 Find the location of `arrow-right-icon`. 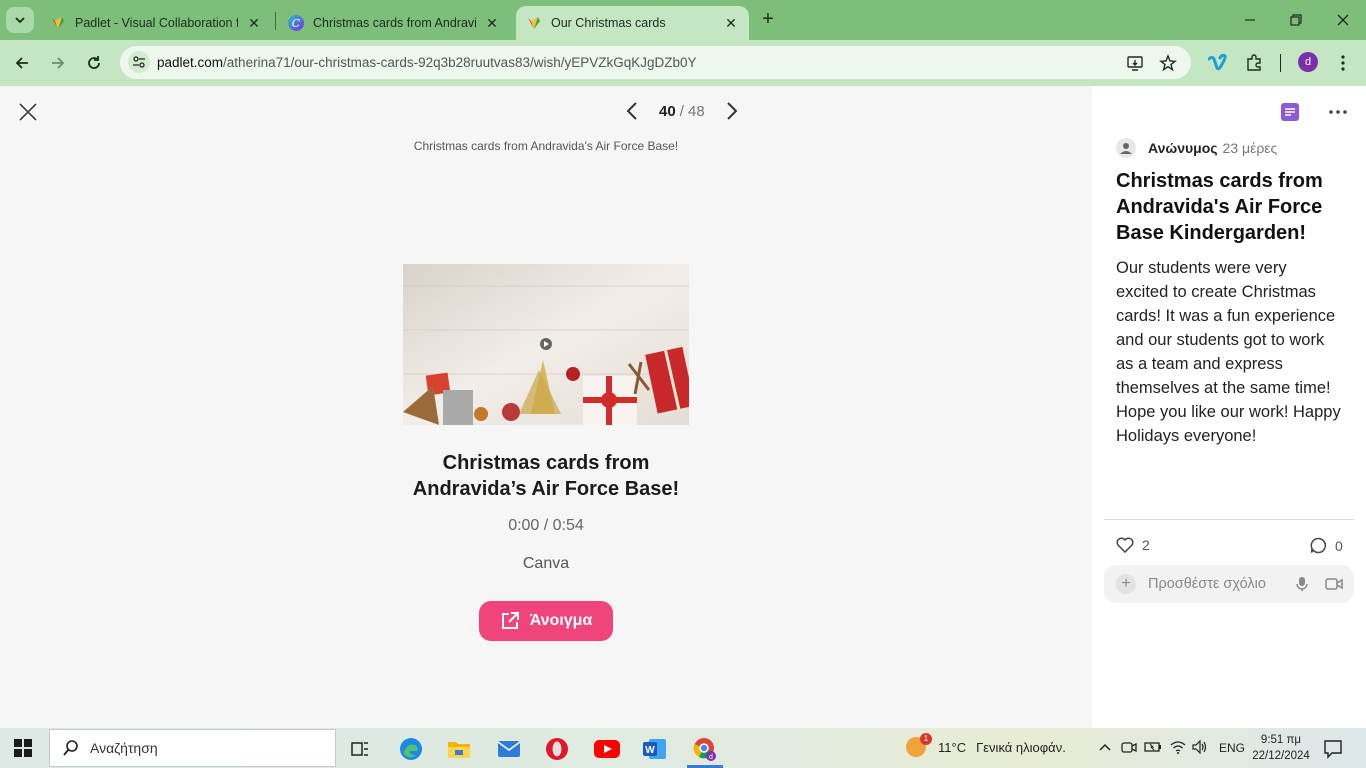

arrow-right-icon is located at coordinates (58, 63).